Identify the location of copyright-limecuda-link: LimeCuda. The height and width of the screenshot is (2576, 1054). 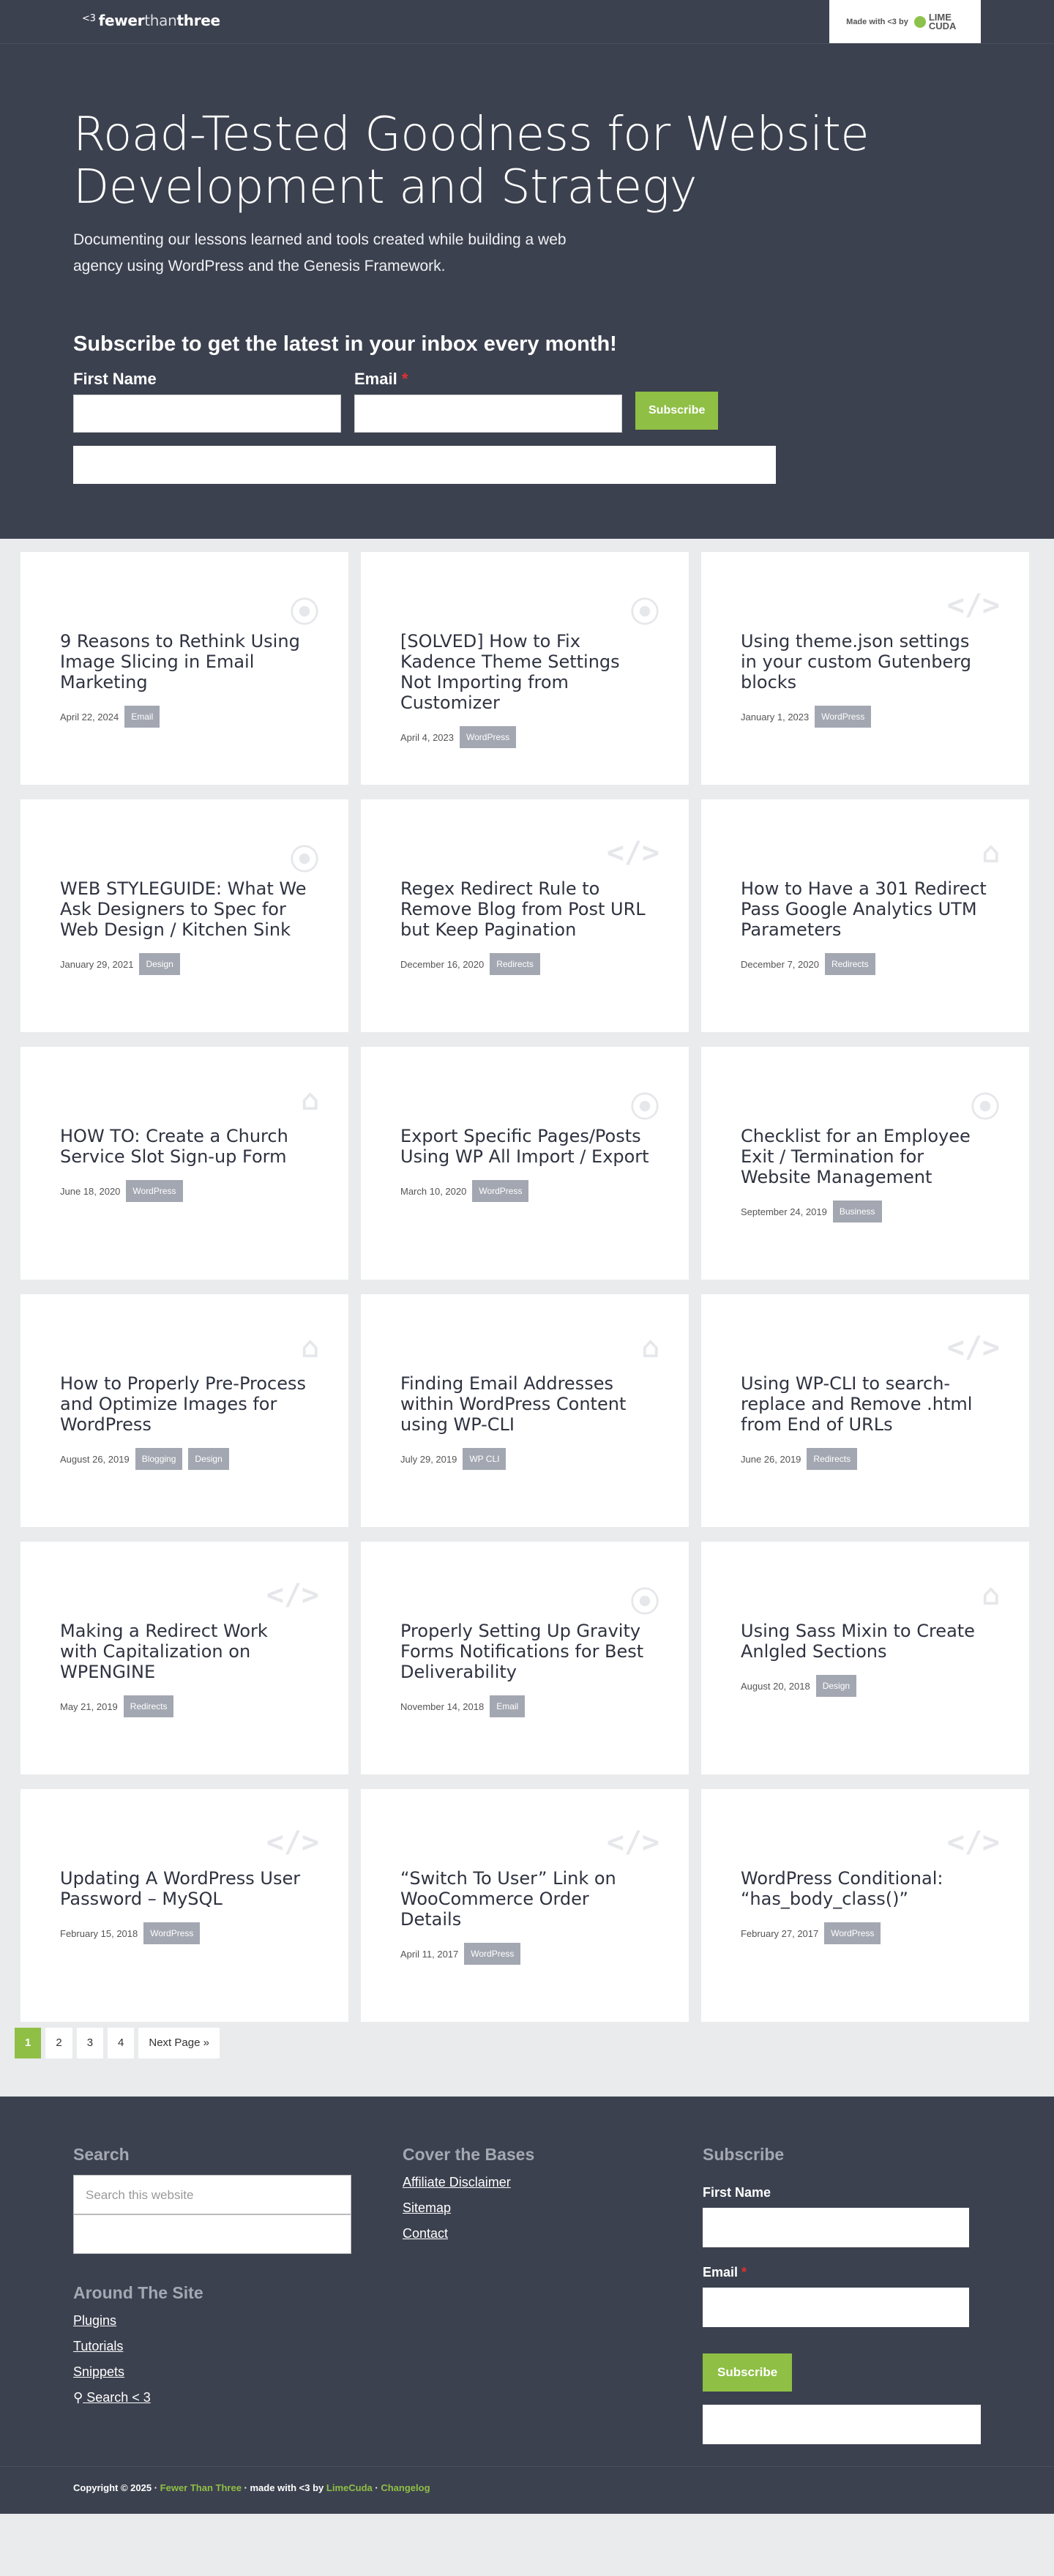
(349, 2487).